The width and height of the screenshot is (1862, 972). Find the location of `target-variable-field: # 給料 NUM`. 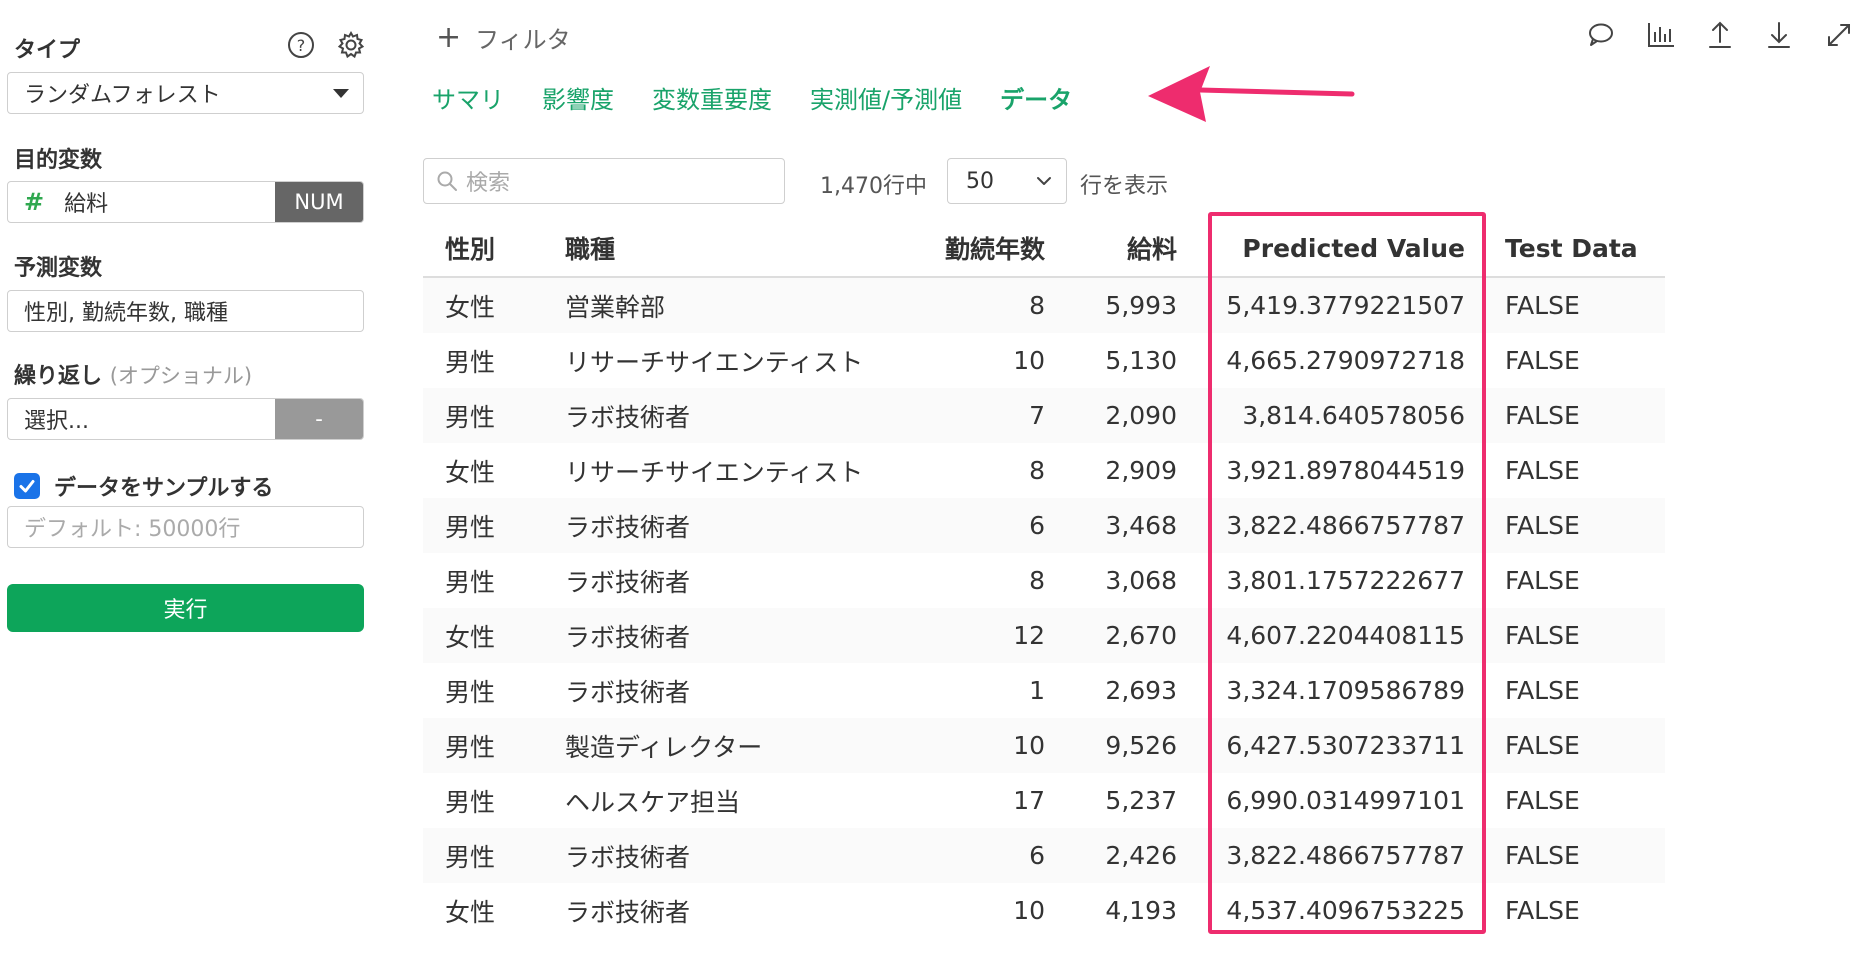

target-variable-field: # 給料 NUM is located at coordinates (185, 202).